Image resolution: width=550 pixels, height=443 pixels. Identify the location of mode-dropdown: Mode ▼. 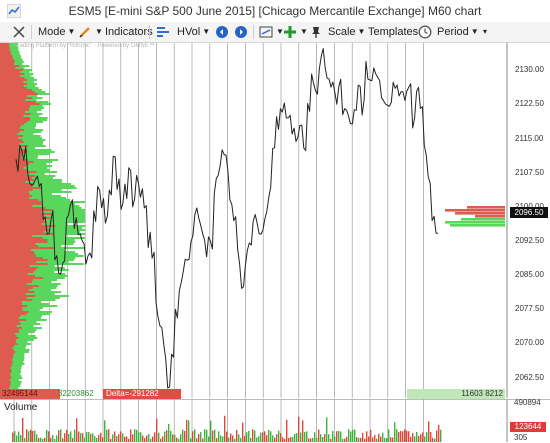
(56, 32).